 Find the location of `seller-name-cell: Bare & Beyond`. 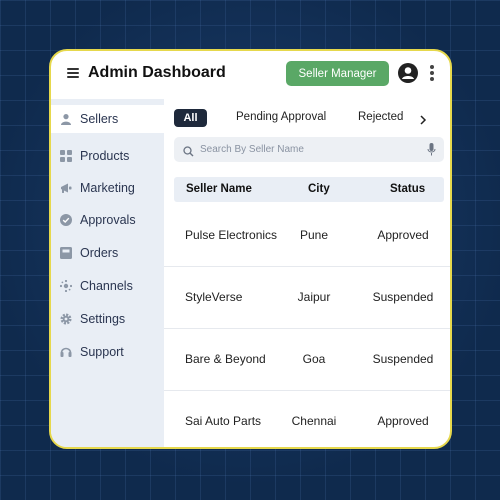

seller-name-cell: Bare & Beyond is located at coordinates (225, 359).